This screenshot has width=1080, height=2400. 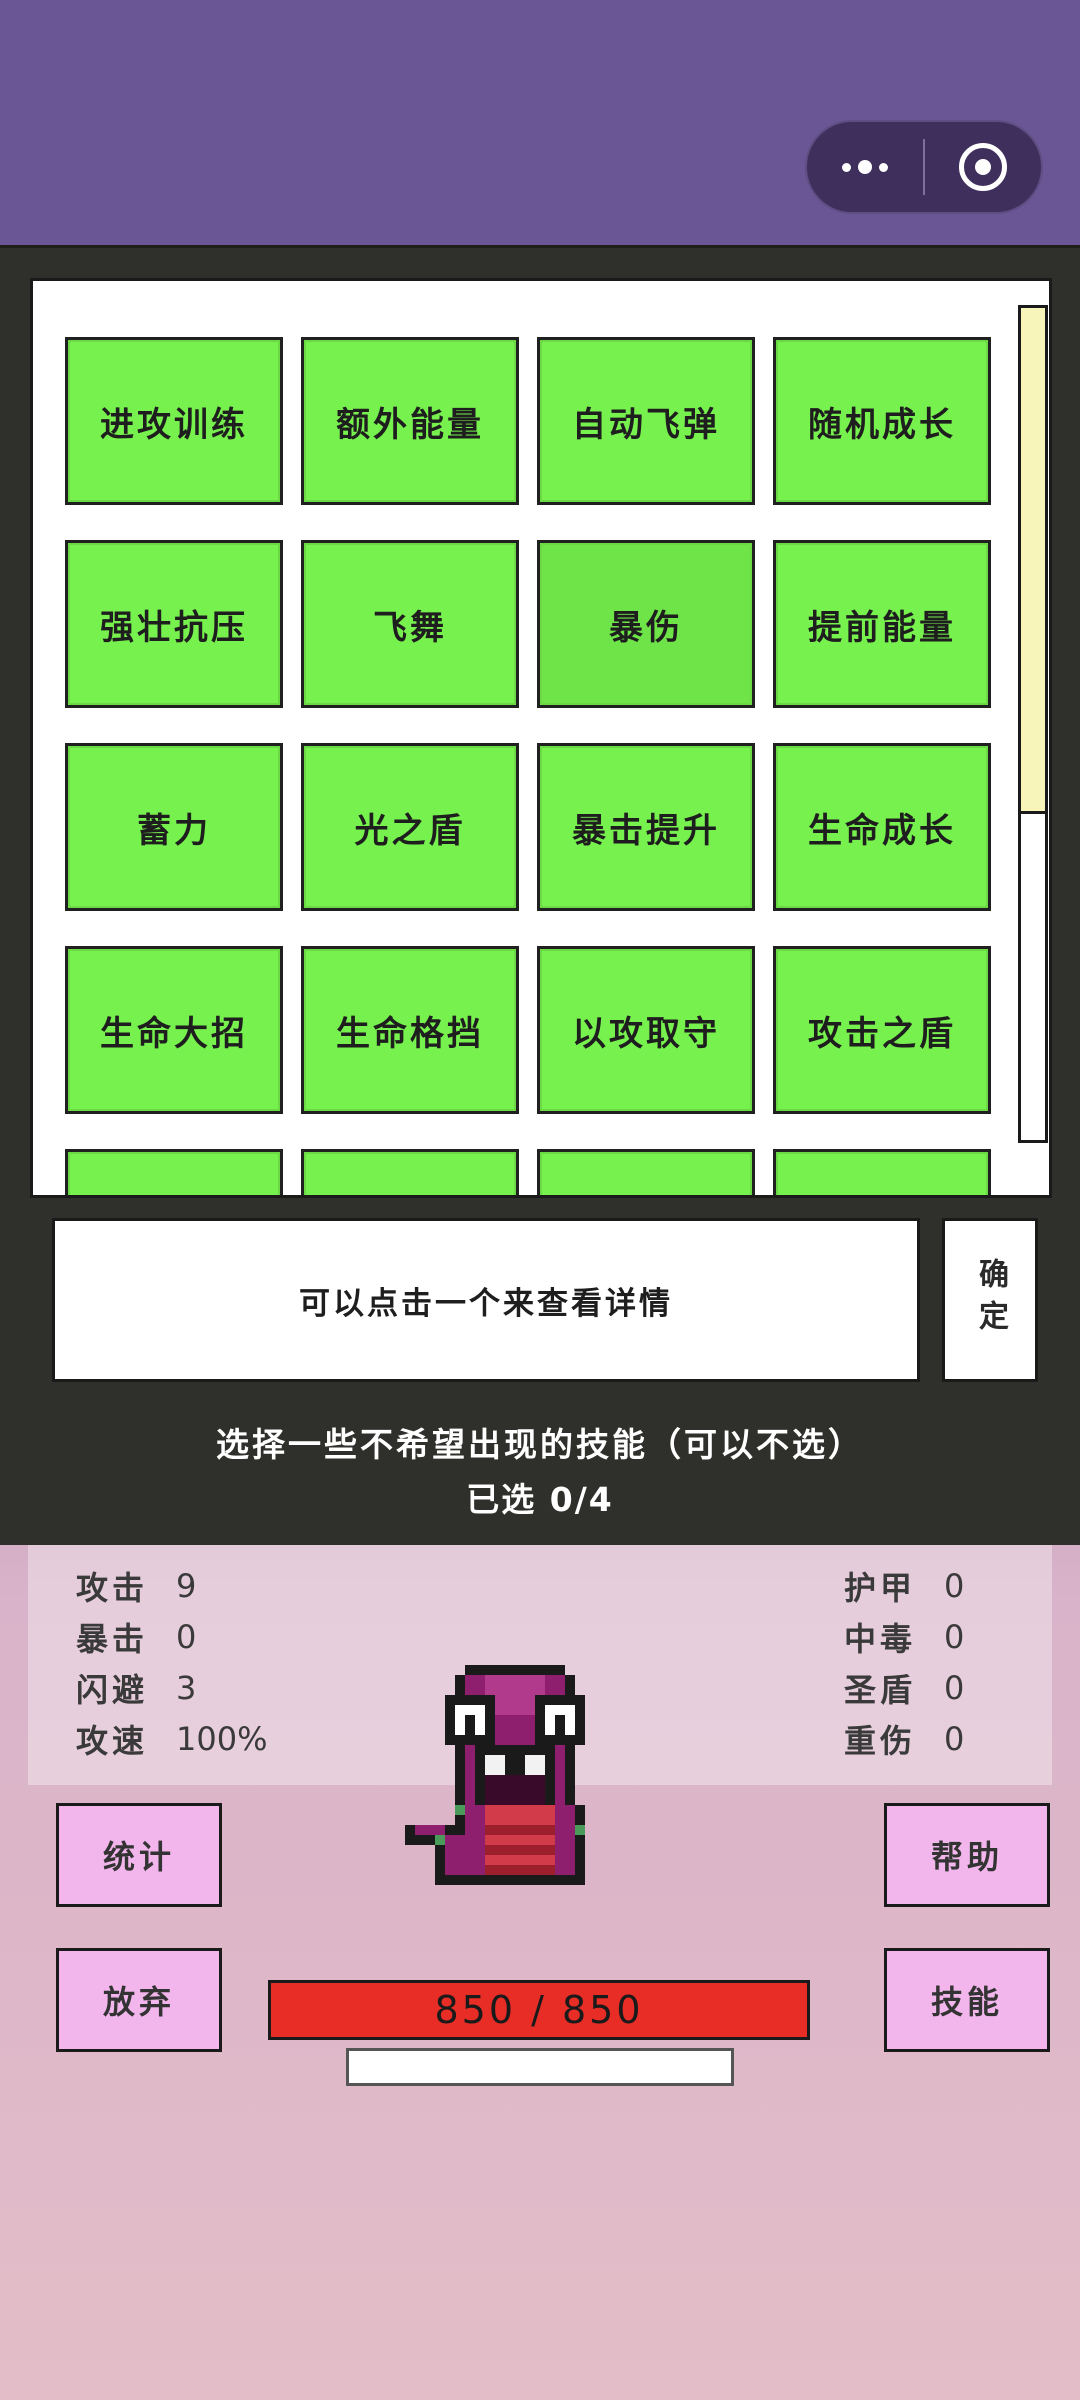 What do you see at coordinates (882, 421) in the screenshot?
I see `skill-tile: 随机成长` at bounding box center [882, 421].